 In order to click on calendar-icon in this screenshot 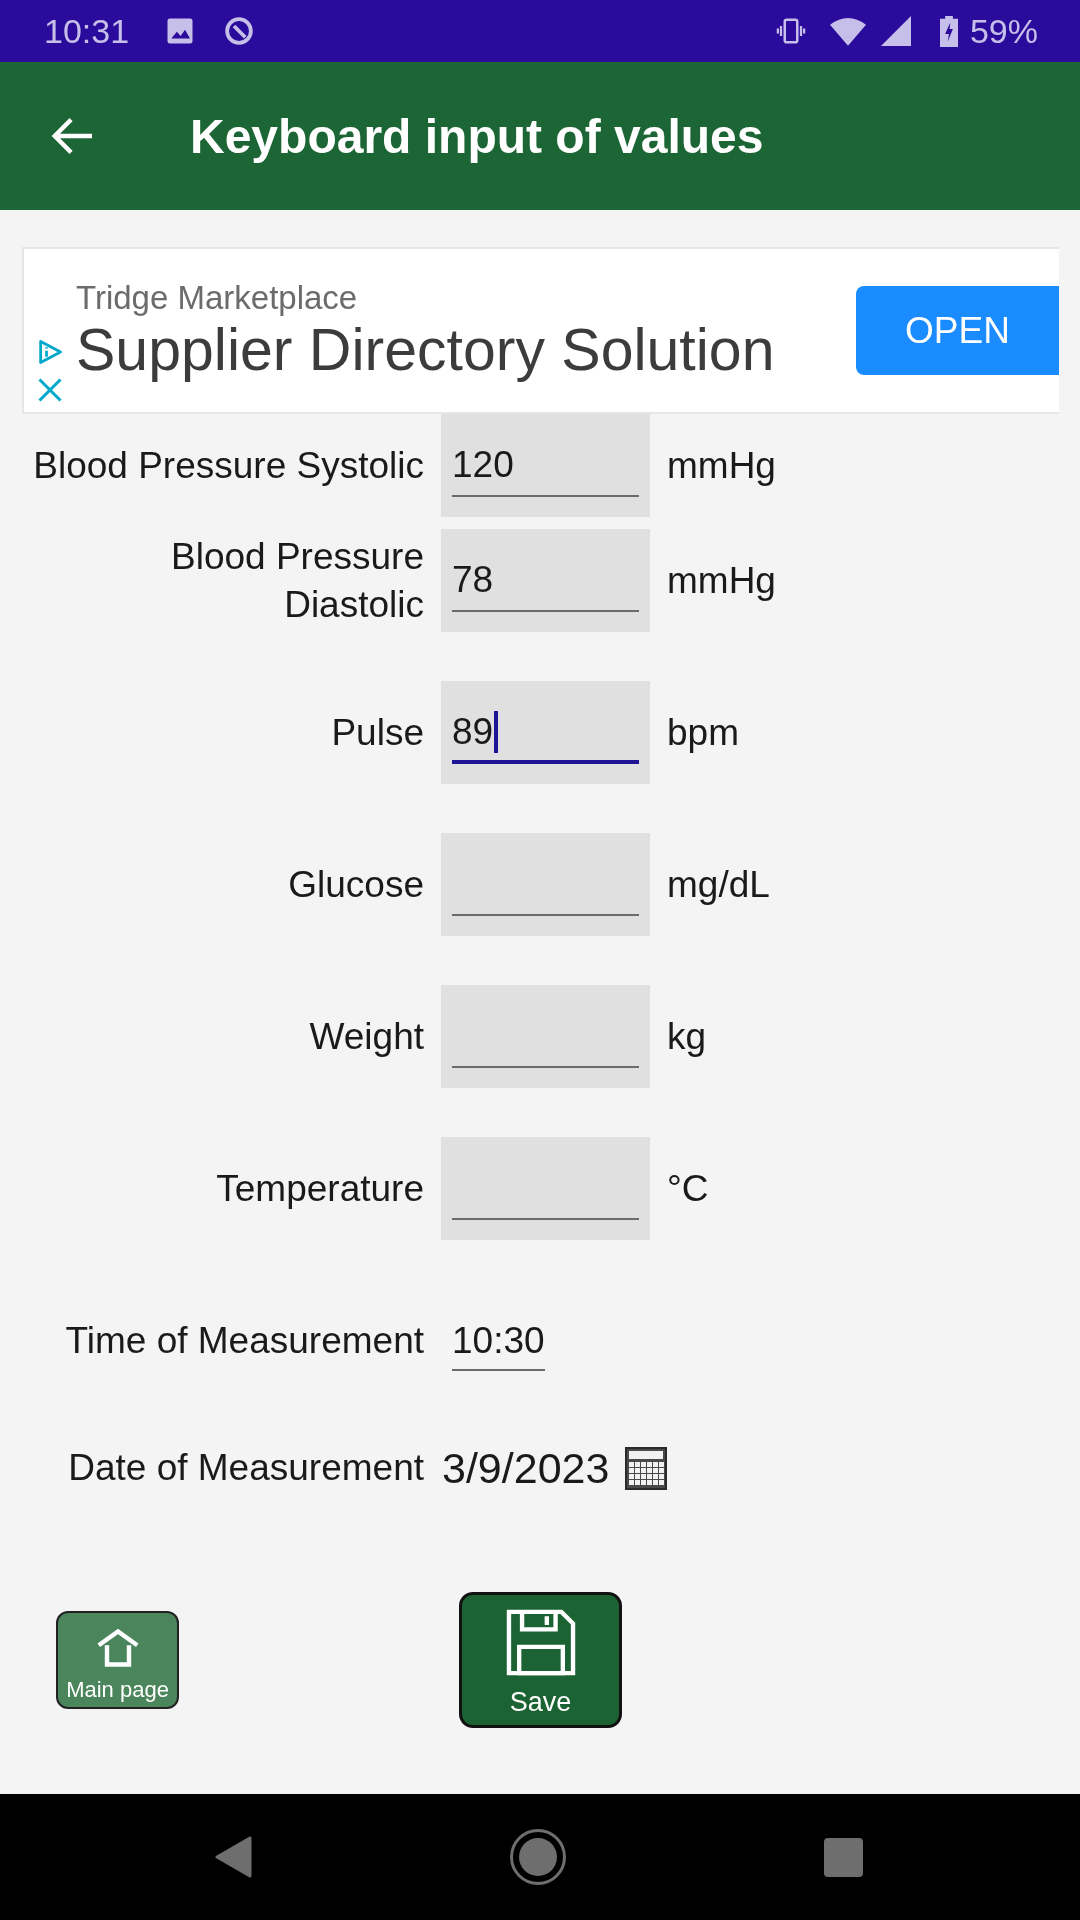, I will do `click(646, 1468)`.